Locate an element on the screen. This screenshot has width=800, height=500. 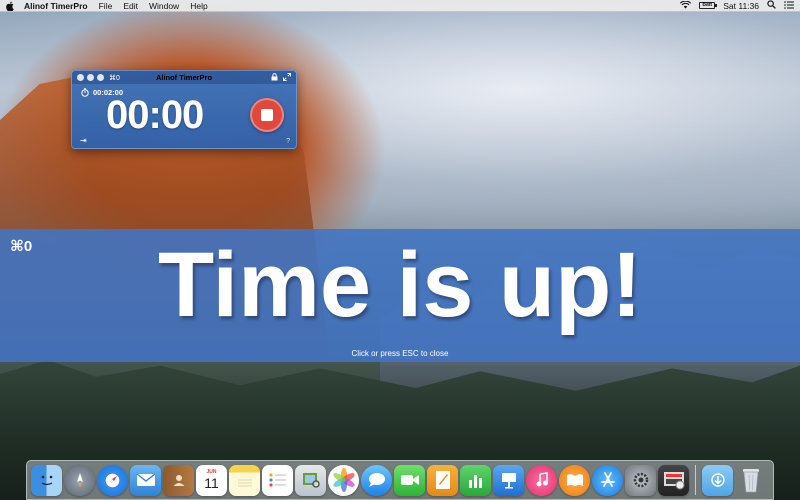
itunes-icon is located at coordinates (541, 480).